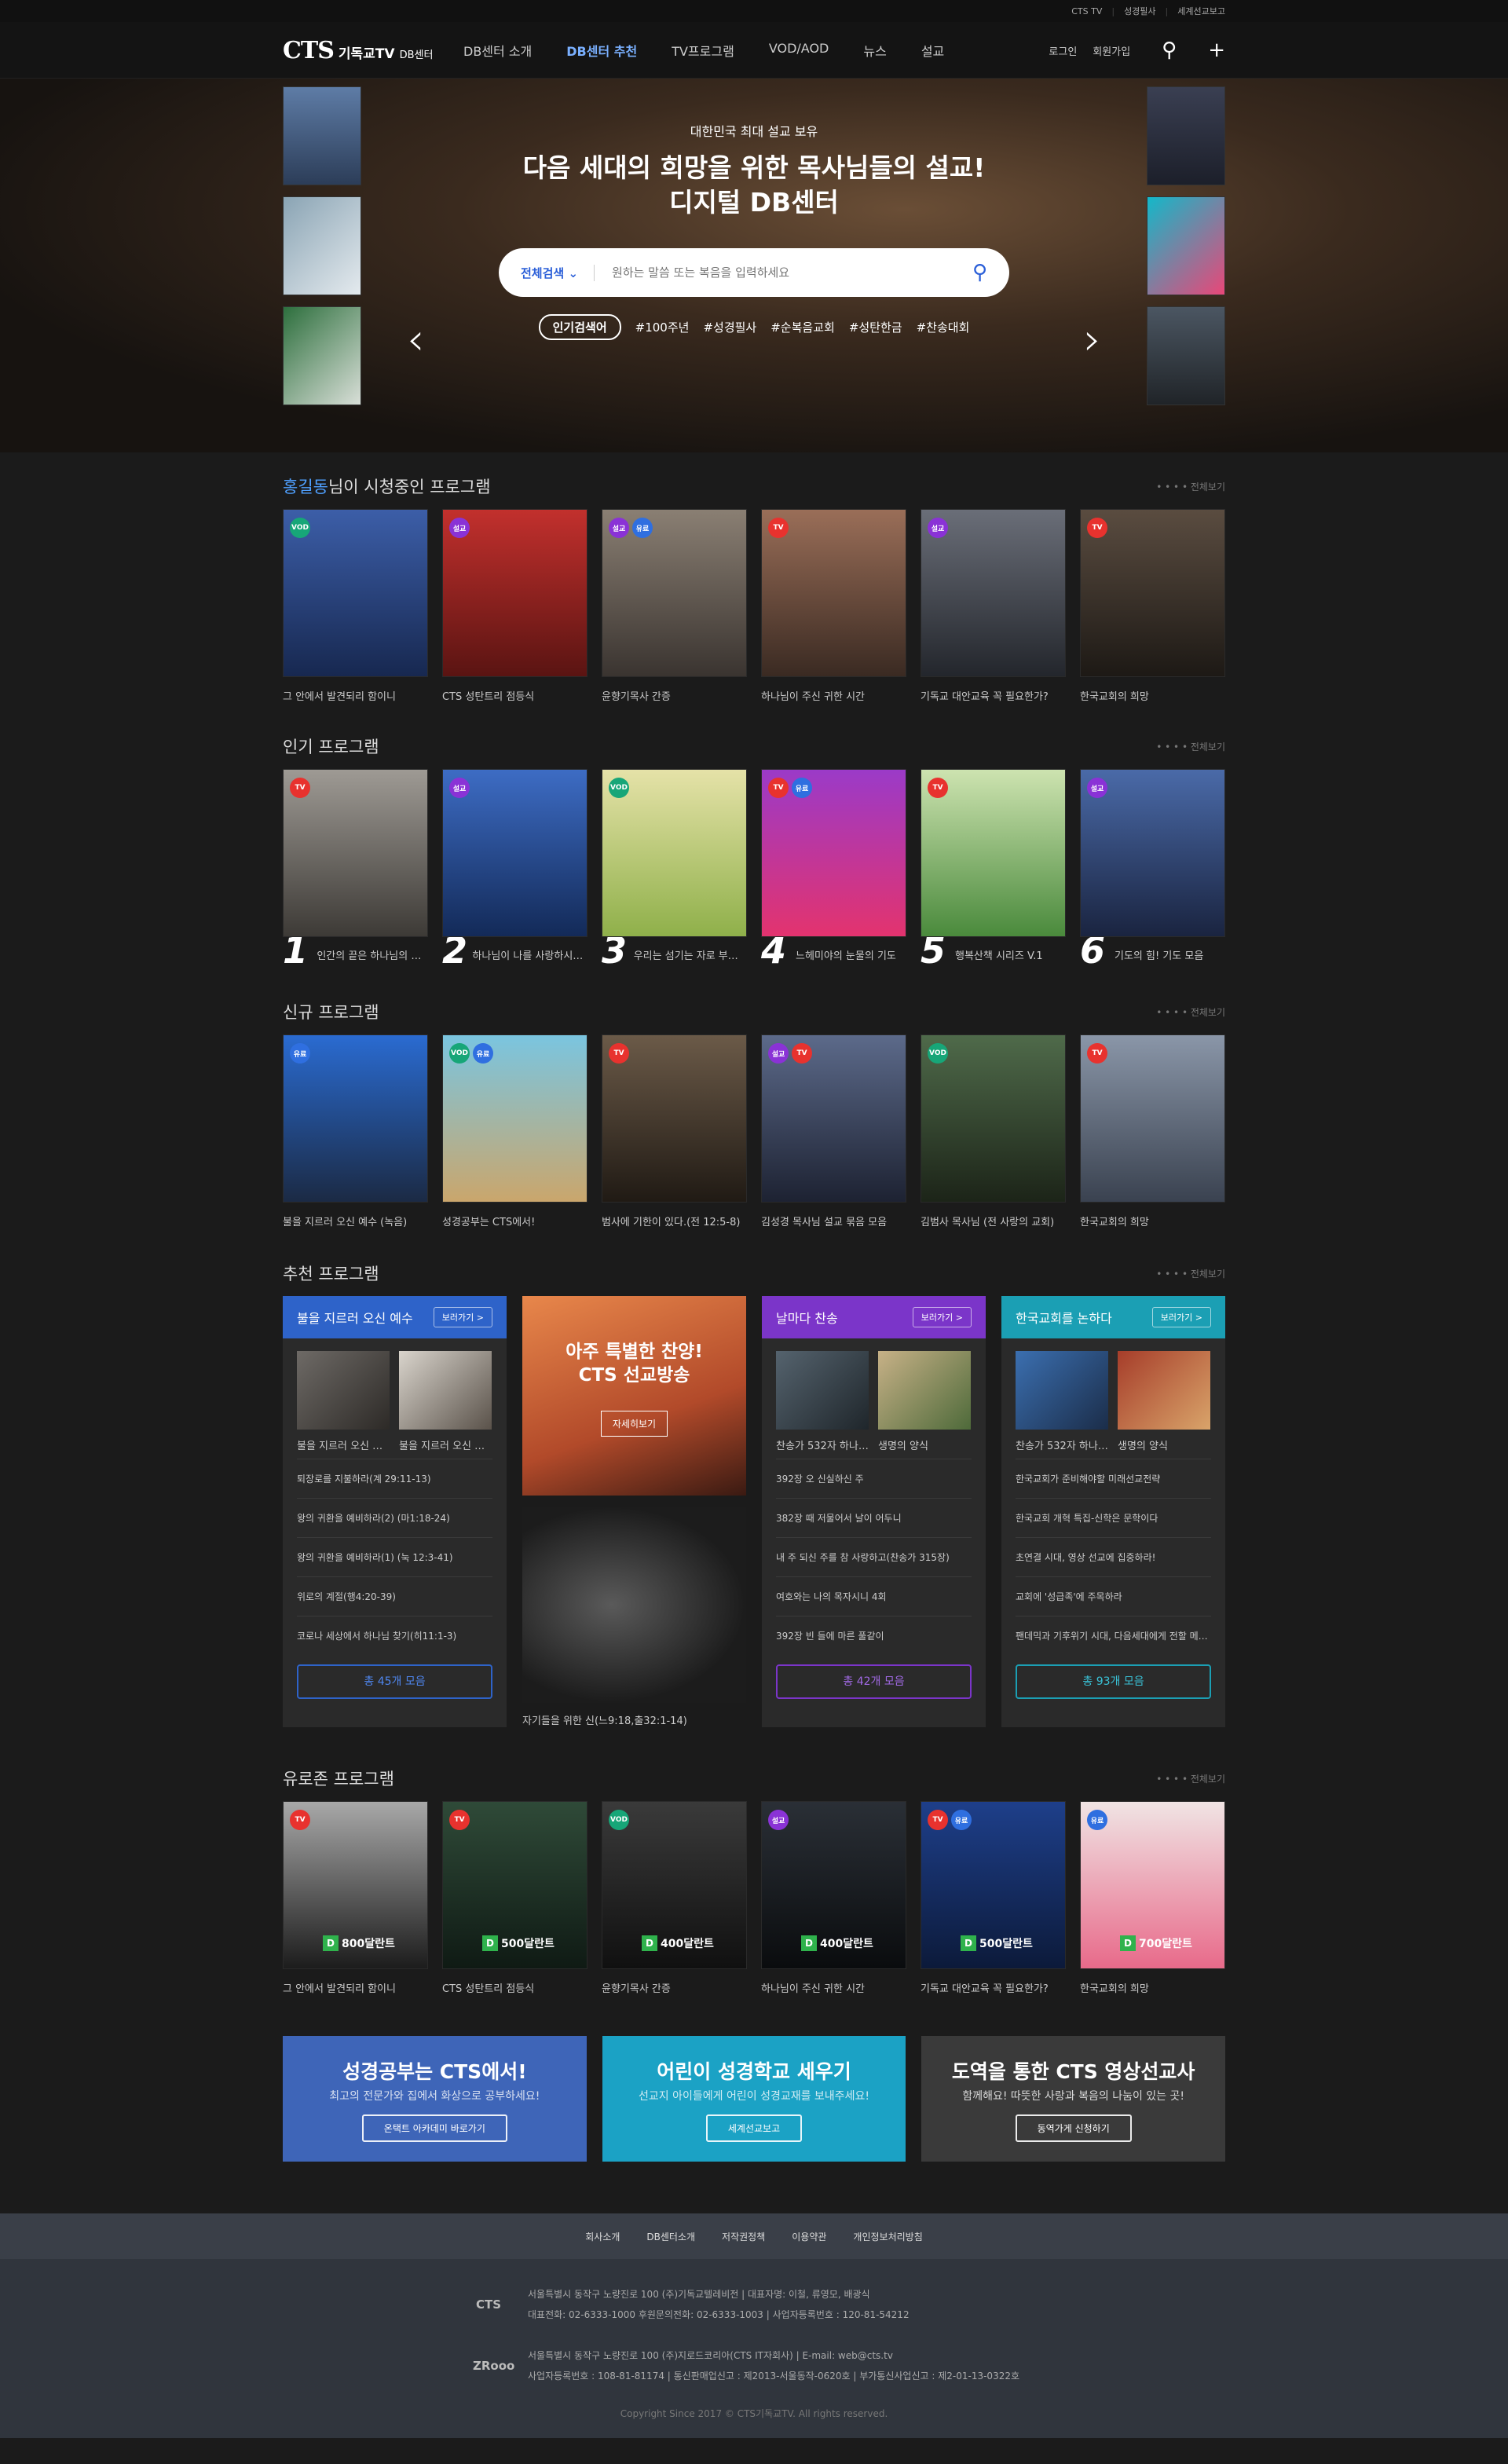  What do you see at coordinates (514, 1885) in the screenshot?
I see `program-thumbnail: TV D 500달란트` at bounding box center [514, 1885].